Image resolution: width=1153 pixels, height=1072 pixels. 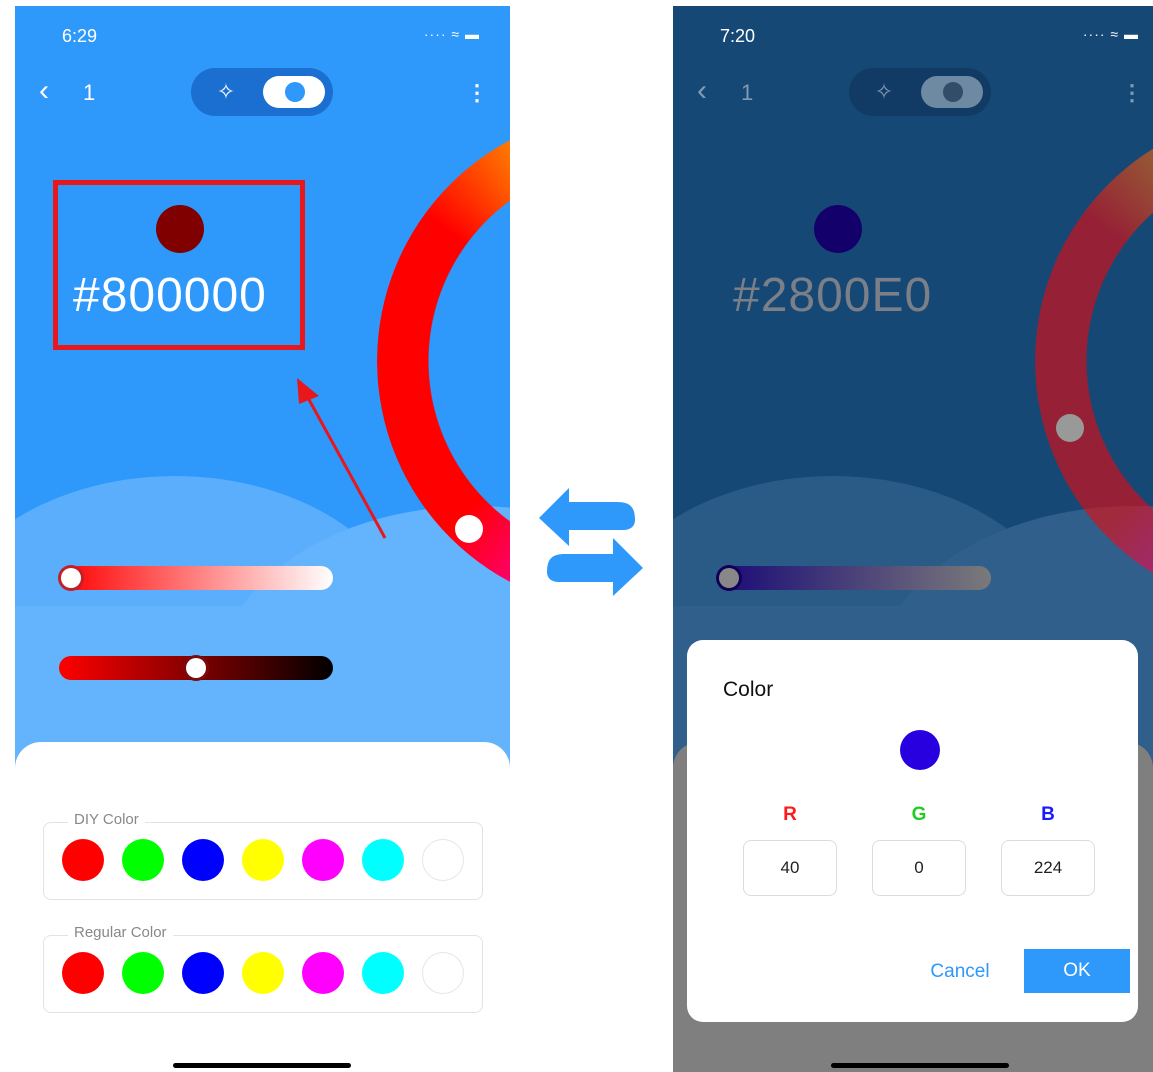 I want to click on brightness-slider-handle, so click(x=196, y=668).